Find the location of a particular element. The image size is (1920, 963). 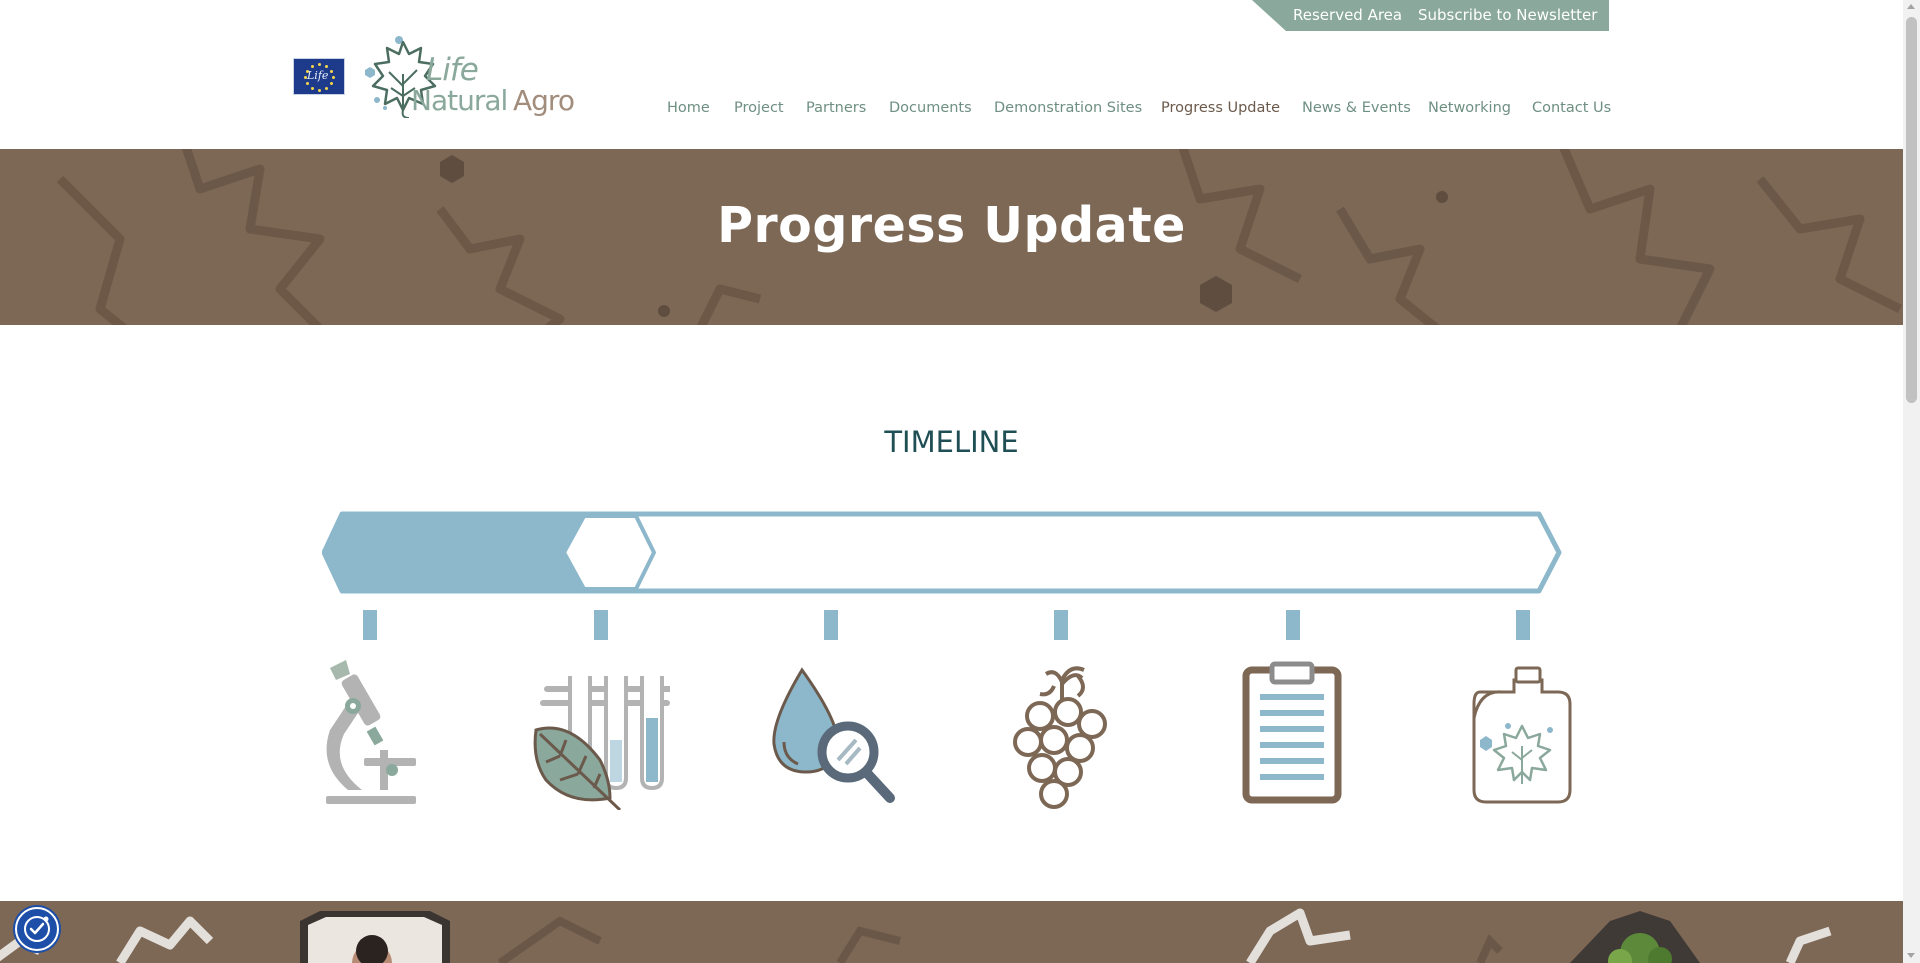

nav-contact-us: Contact Us is located at coordinates (1571, 108).